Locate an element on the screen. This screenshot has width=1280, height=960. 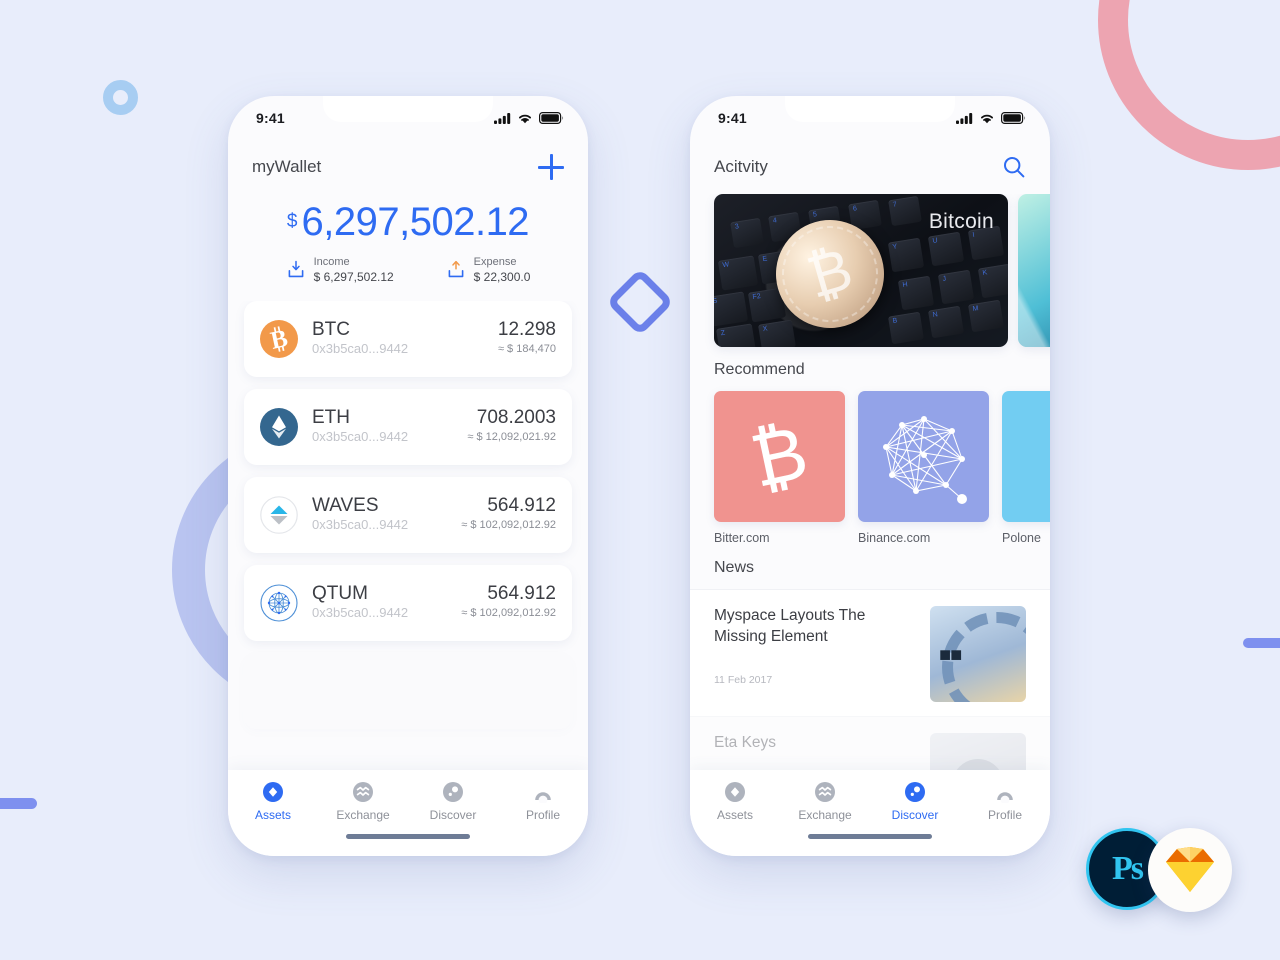
waves-coin-icon is located at coordinates (279, 514).